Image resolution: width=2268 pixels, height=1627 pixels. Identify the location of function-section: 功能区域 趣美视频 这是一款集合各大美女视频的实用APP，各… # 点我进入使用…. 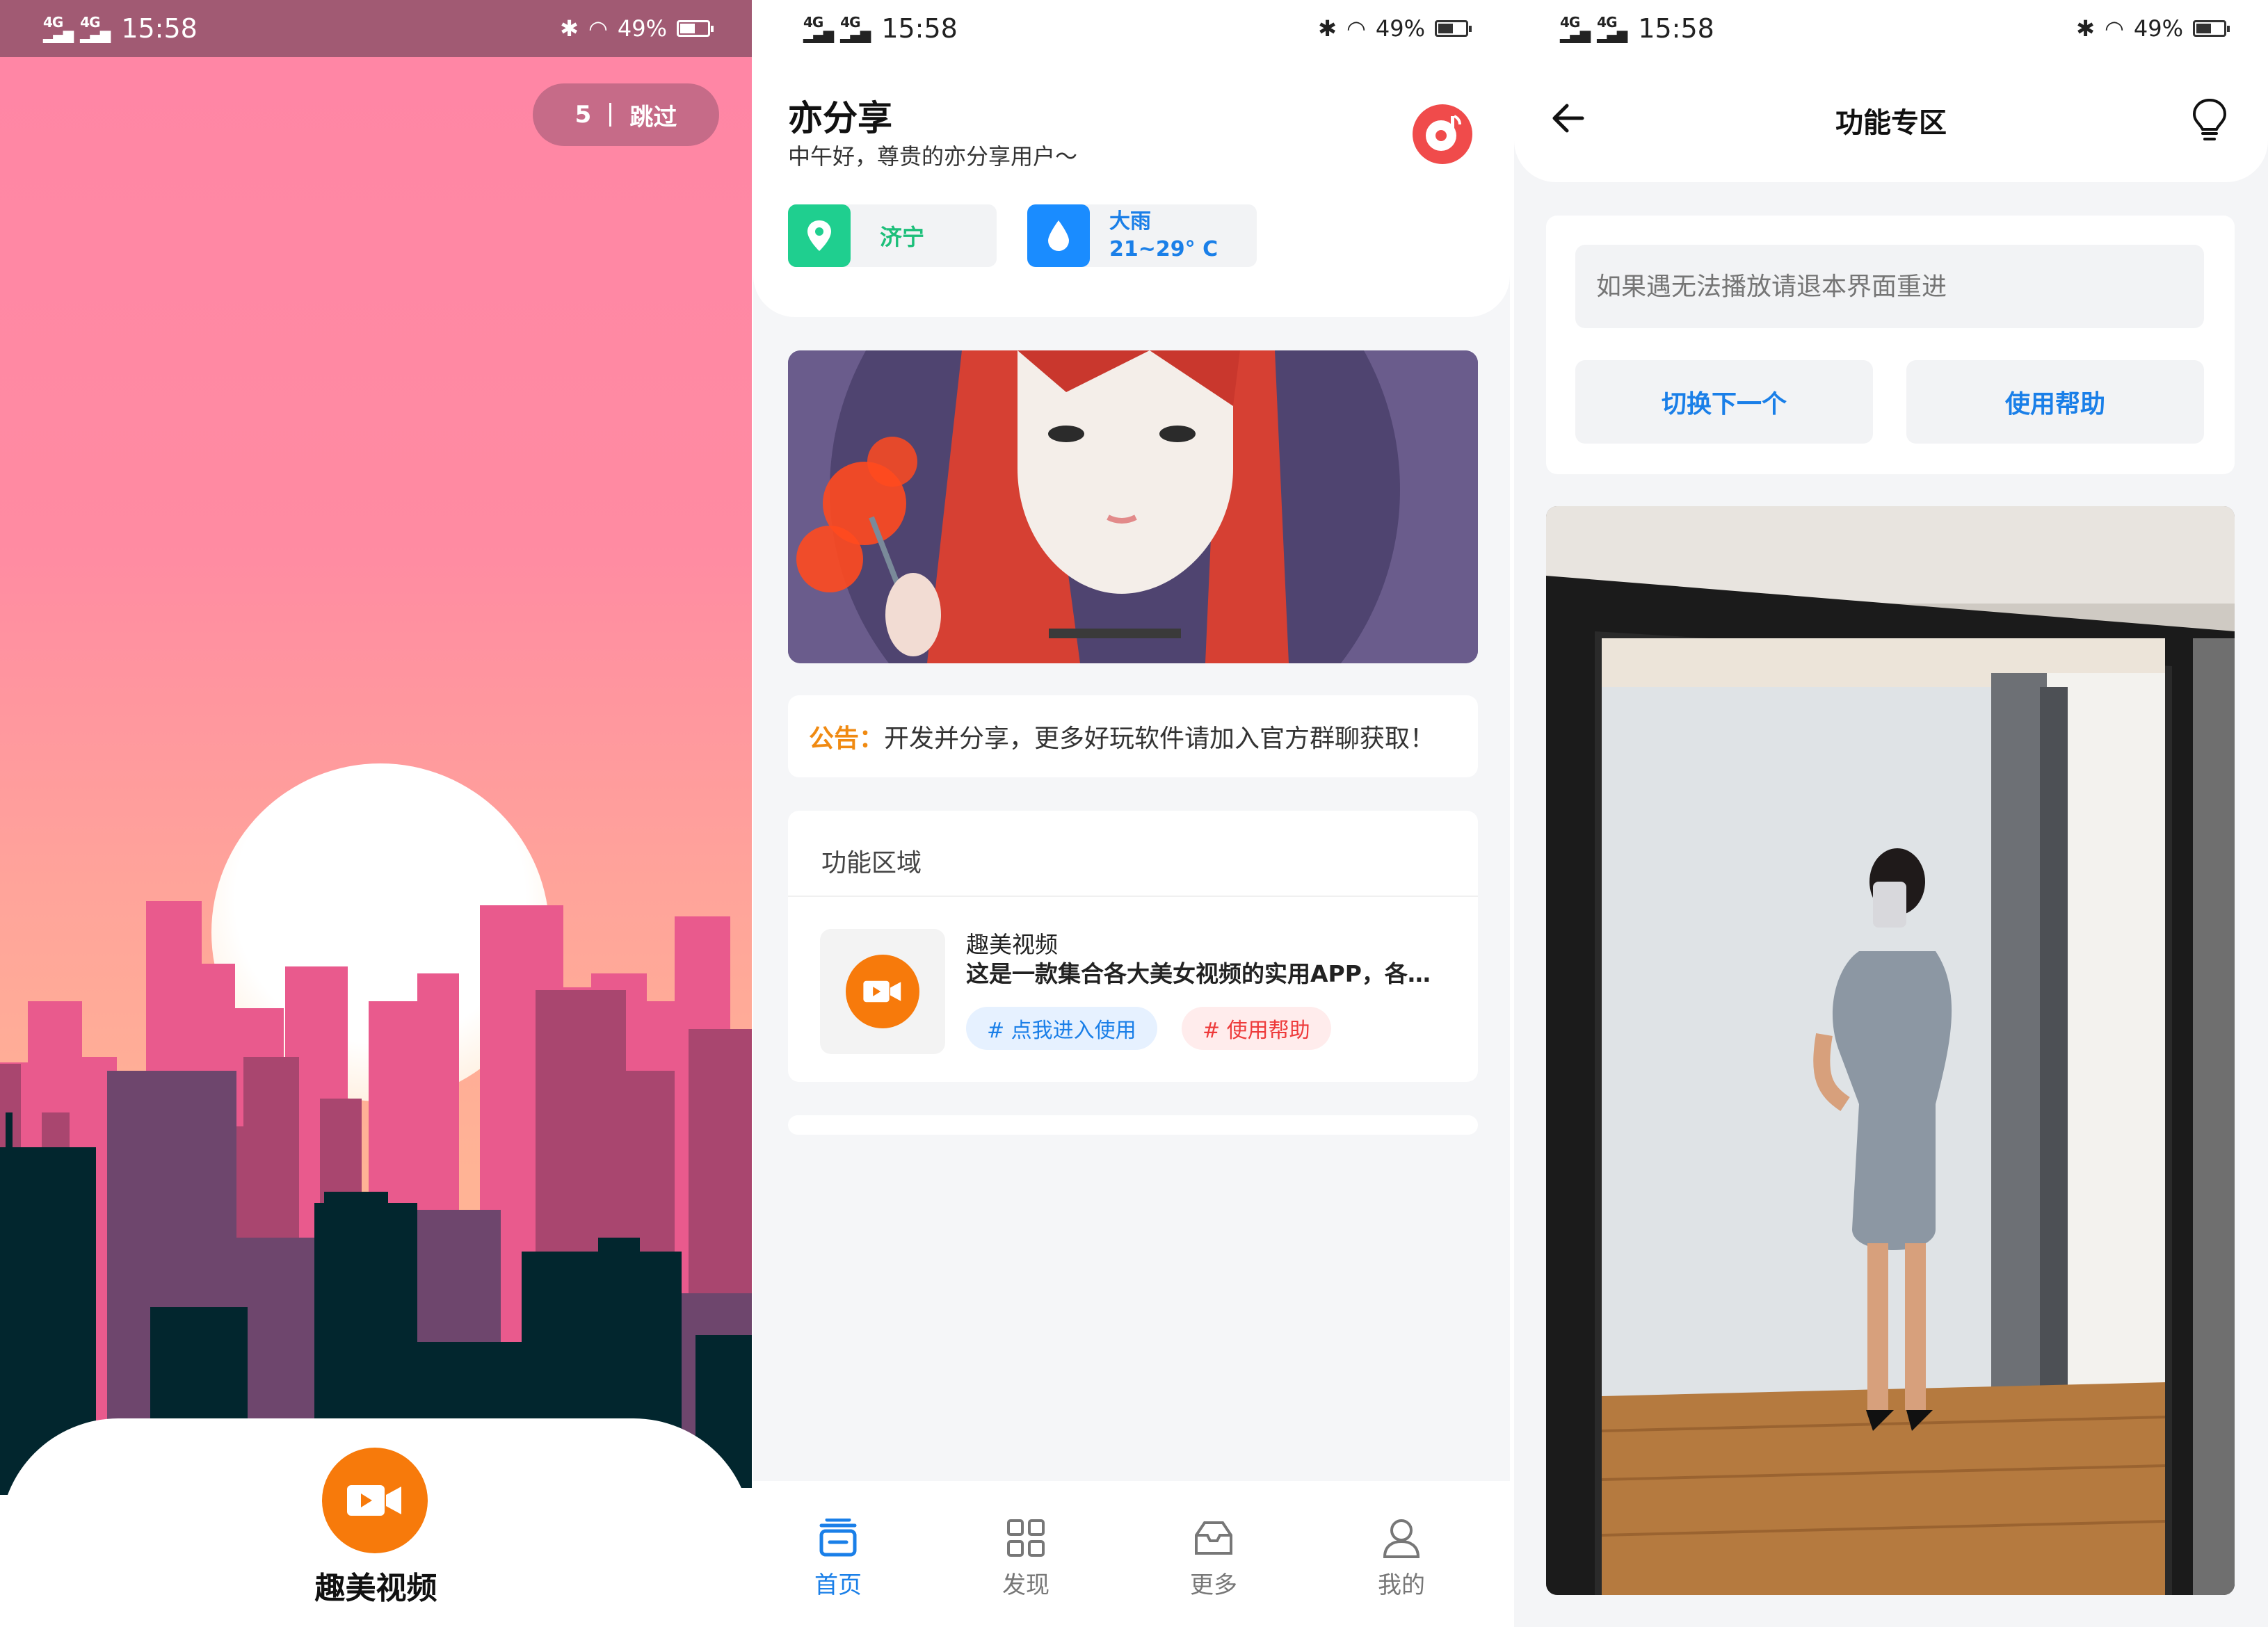
(1133, 946).